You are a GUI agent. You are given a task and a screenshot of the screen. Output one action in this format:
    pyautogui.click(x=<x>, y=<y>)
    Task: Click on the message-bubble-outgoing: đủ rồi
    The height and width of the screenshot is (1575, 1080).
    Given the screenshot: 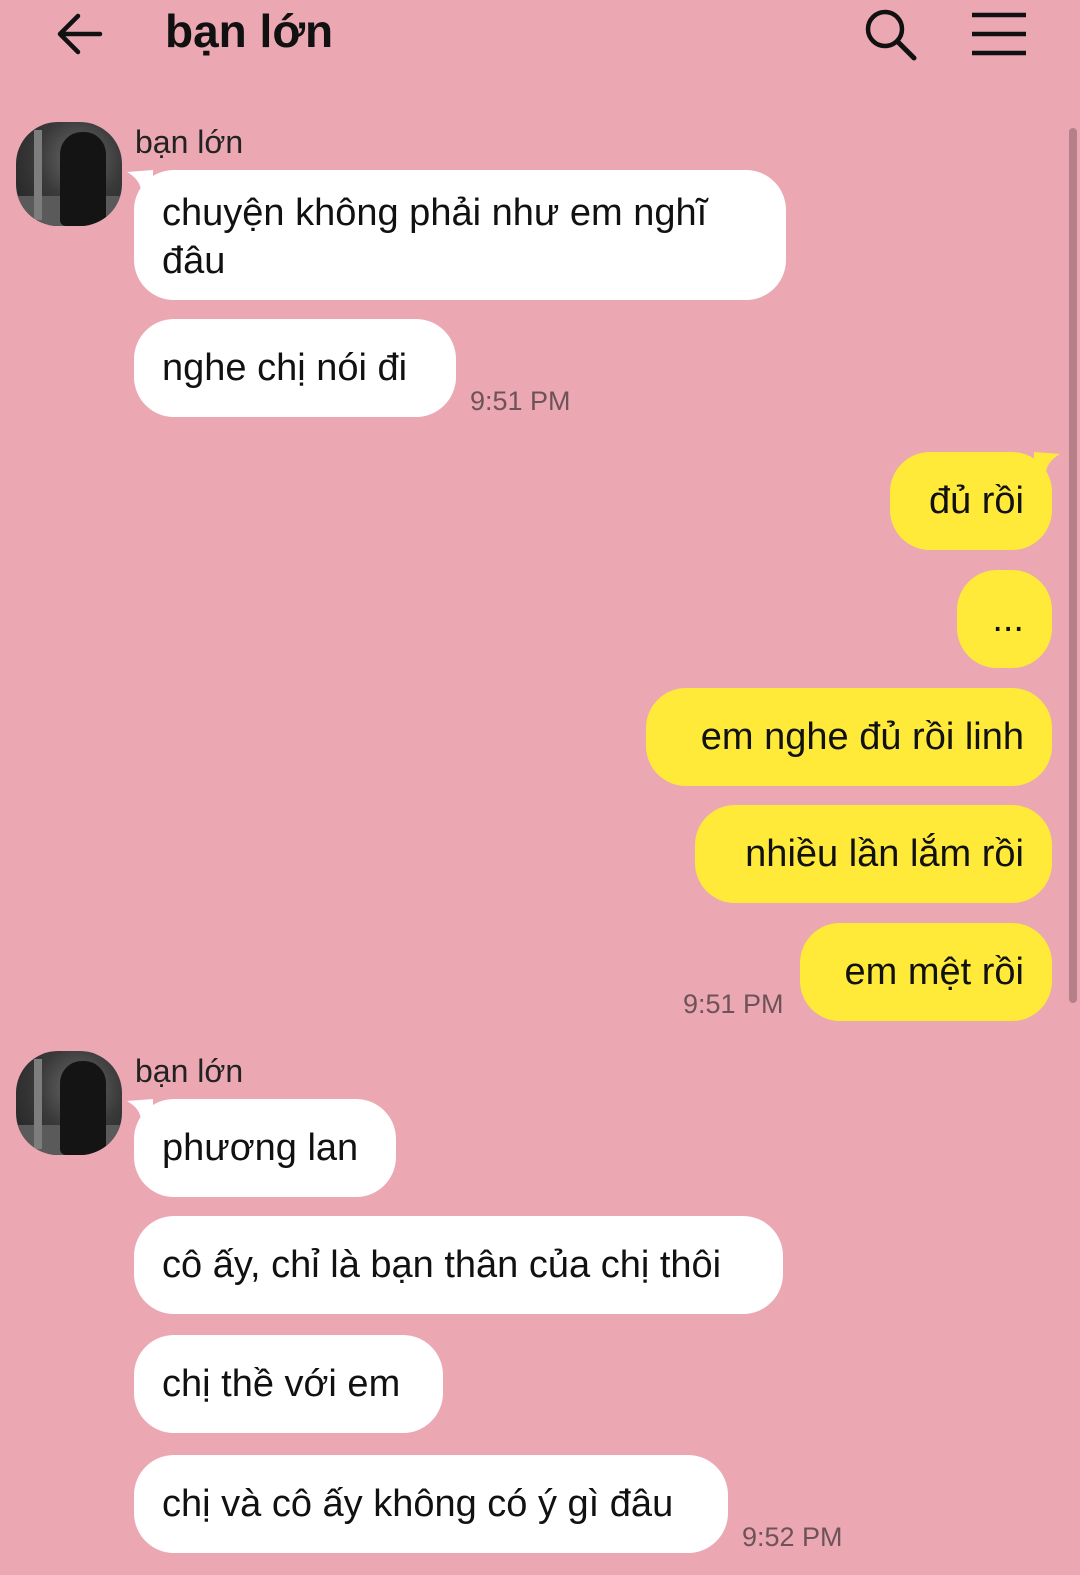 What is the action you would take?
    pyautogui.click(x=971, y=501)
    